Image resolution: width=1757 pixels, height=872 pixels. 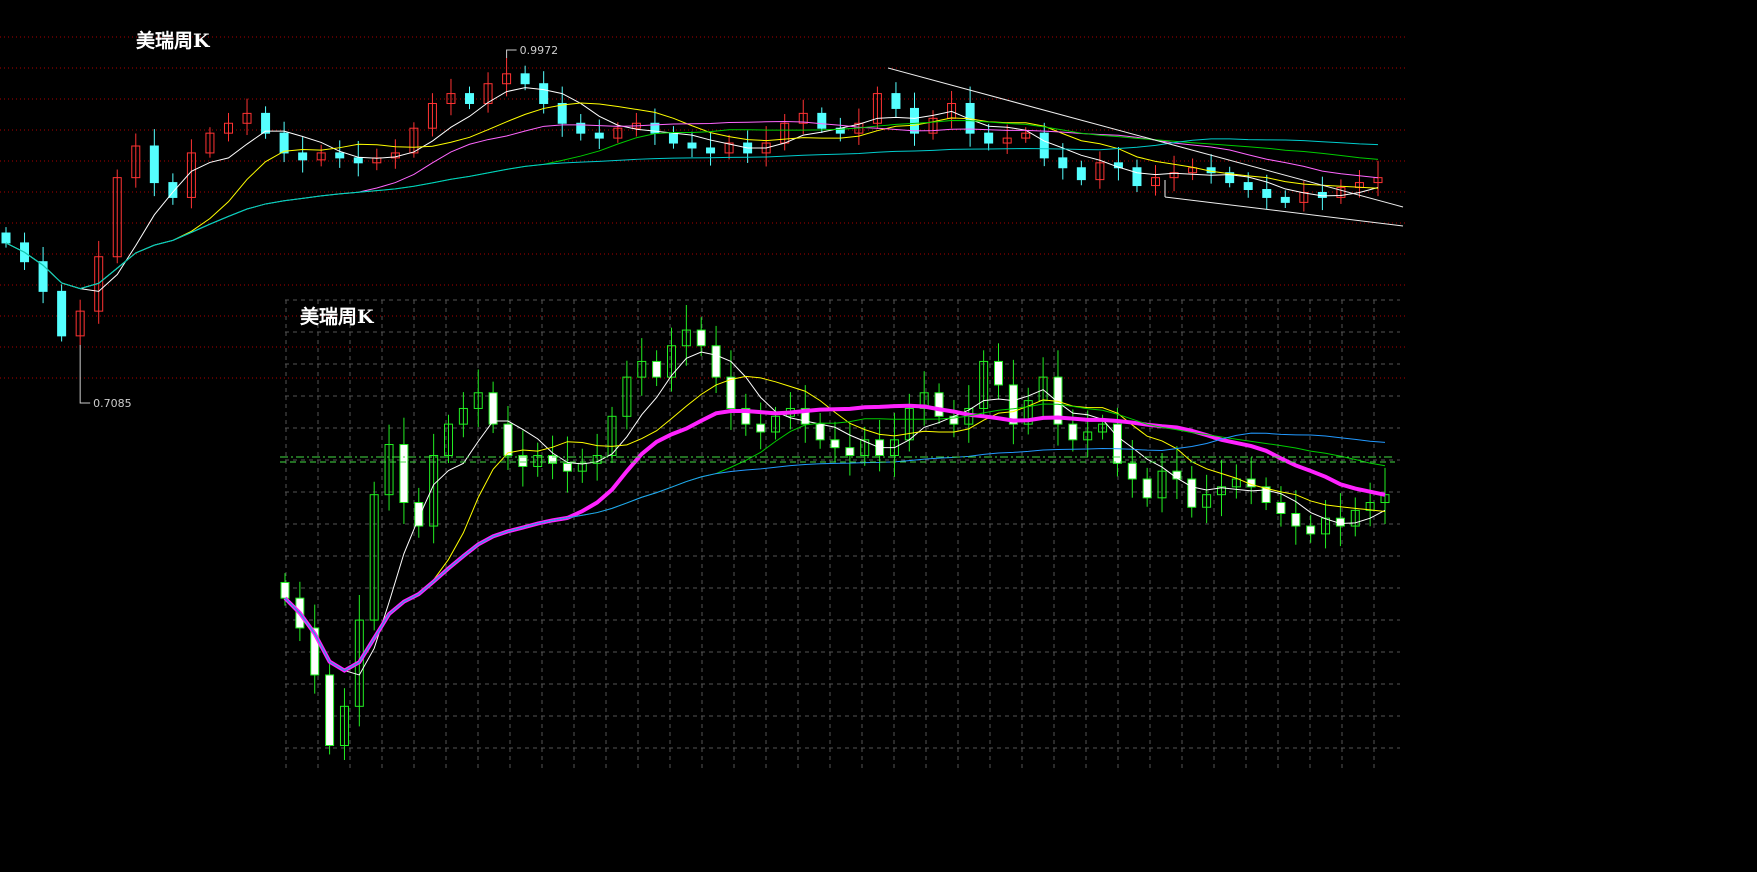 I want to click on trendline-upper, so click(x=1145, y=137).